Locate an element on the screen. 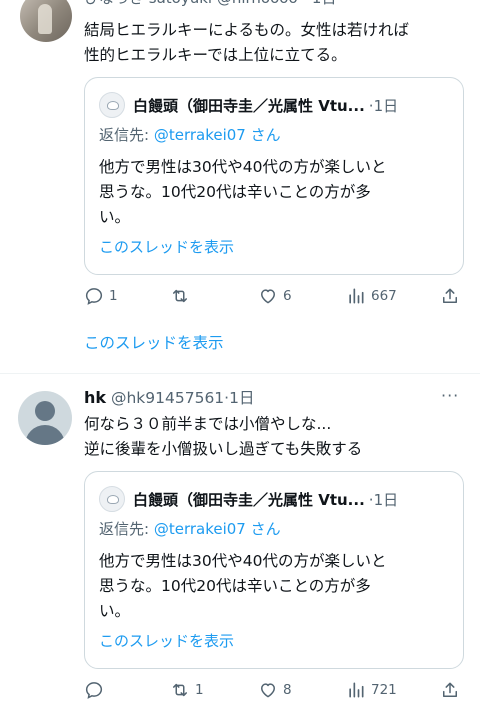 This screenshot has width=480, height=711. tweet-text-line: 性的ヒエラルキーでは上位に立てる。 is located at coordinates (215, 55).